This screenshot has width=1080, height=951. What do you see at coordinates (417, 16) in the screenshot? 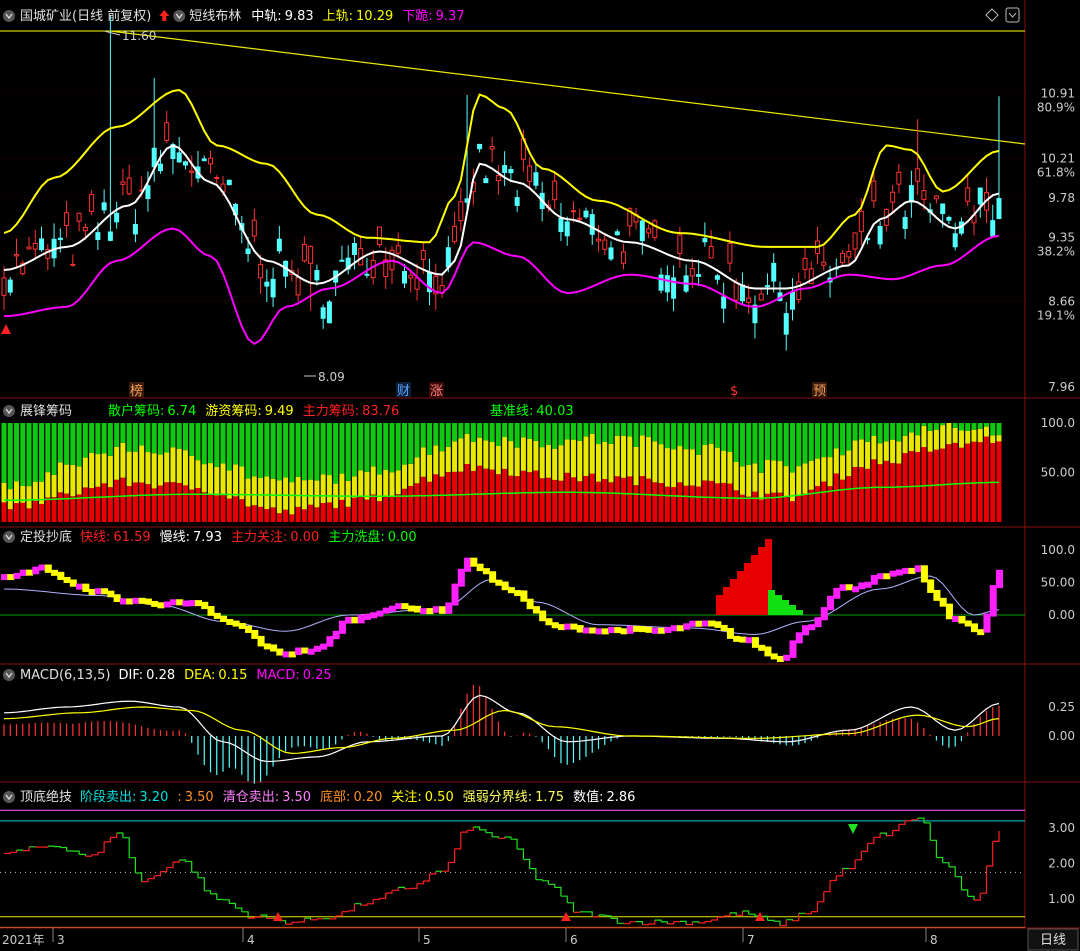
I see `legend-label: 下跪:` at bounding box center [417, 16].